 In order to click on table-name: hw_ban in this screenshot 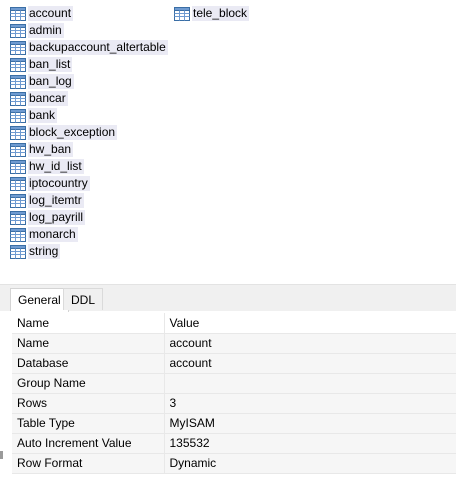, I will do `click(51, 149)`.